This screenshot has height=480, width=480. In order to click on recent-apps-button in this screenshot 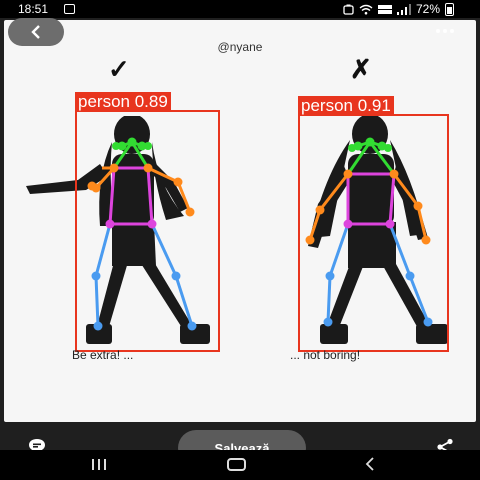, I will do `click(99, 464)`.